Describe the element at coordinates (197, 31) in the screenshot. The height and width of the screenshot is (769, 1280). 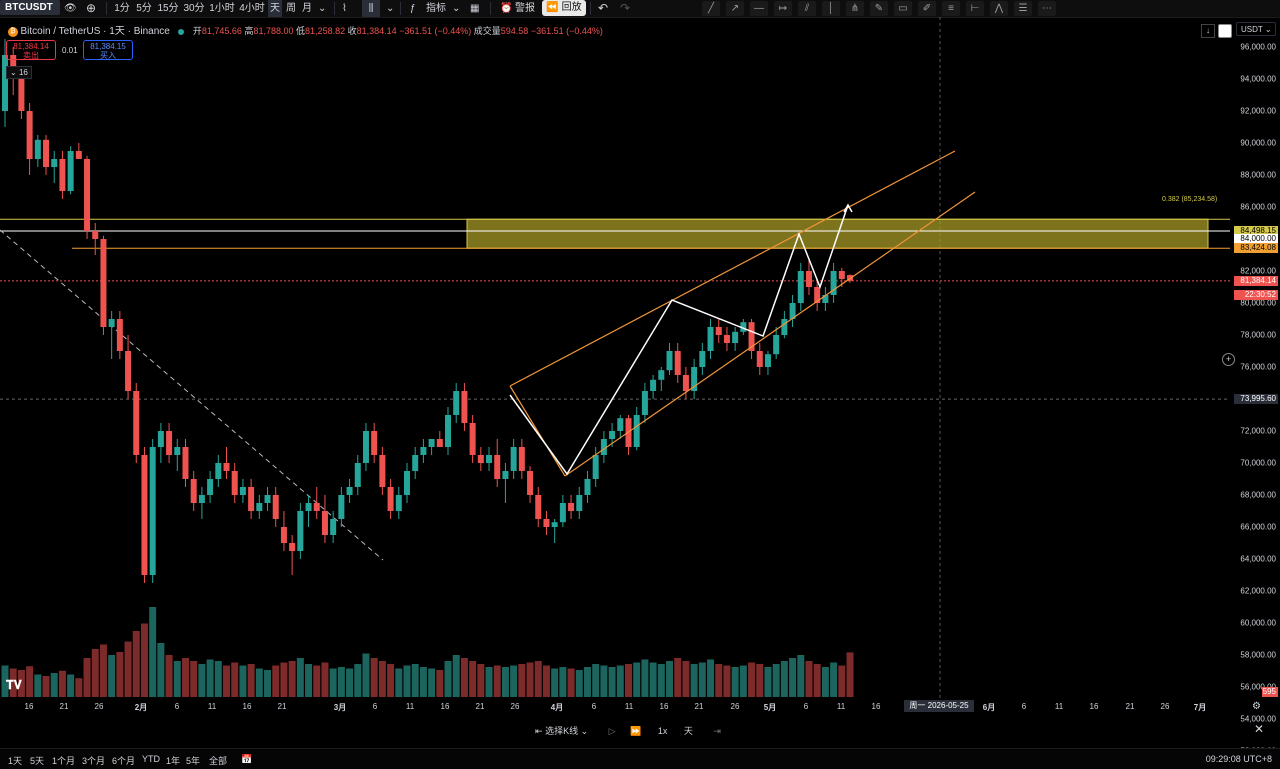
I see `open-label: 开` at that location.